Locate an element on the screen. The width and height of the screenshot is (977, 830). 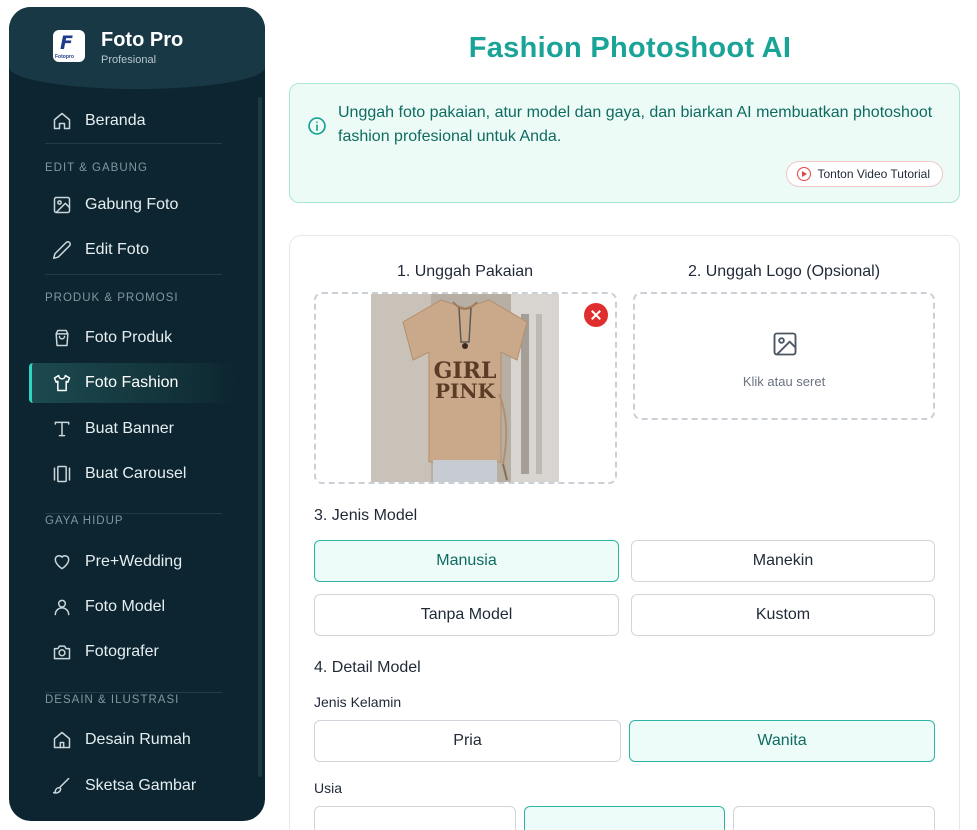
sidebar-scrollbar is located at coordinates (260, 437).